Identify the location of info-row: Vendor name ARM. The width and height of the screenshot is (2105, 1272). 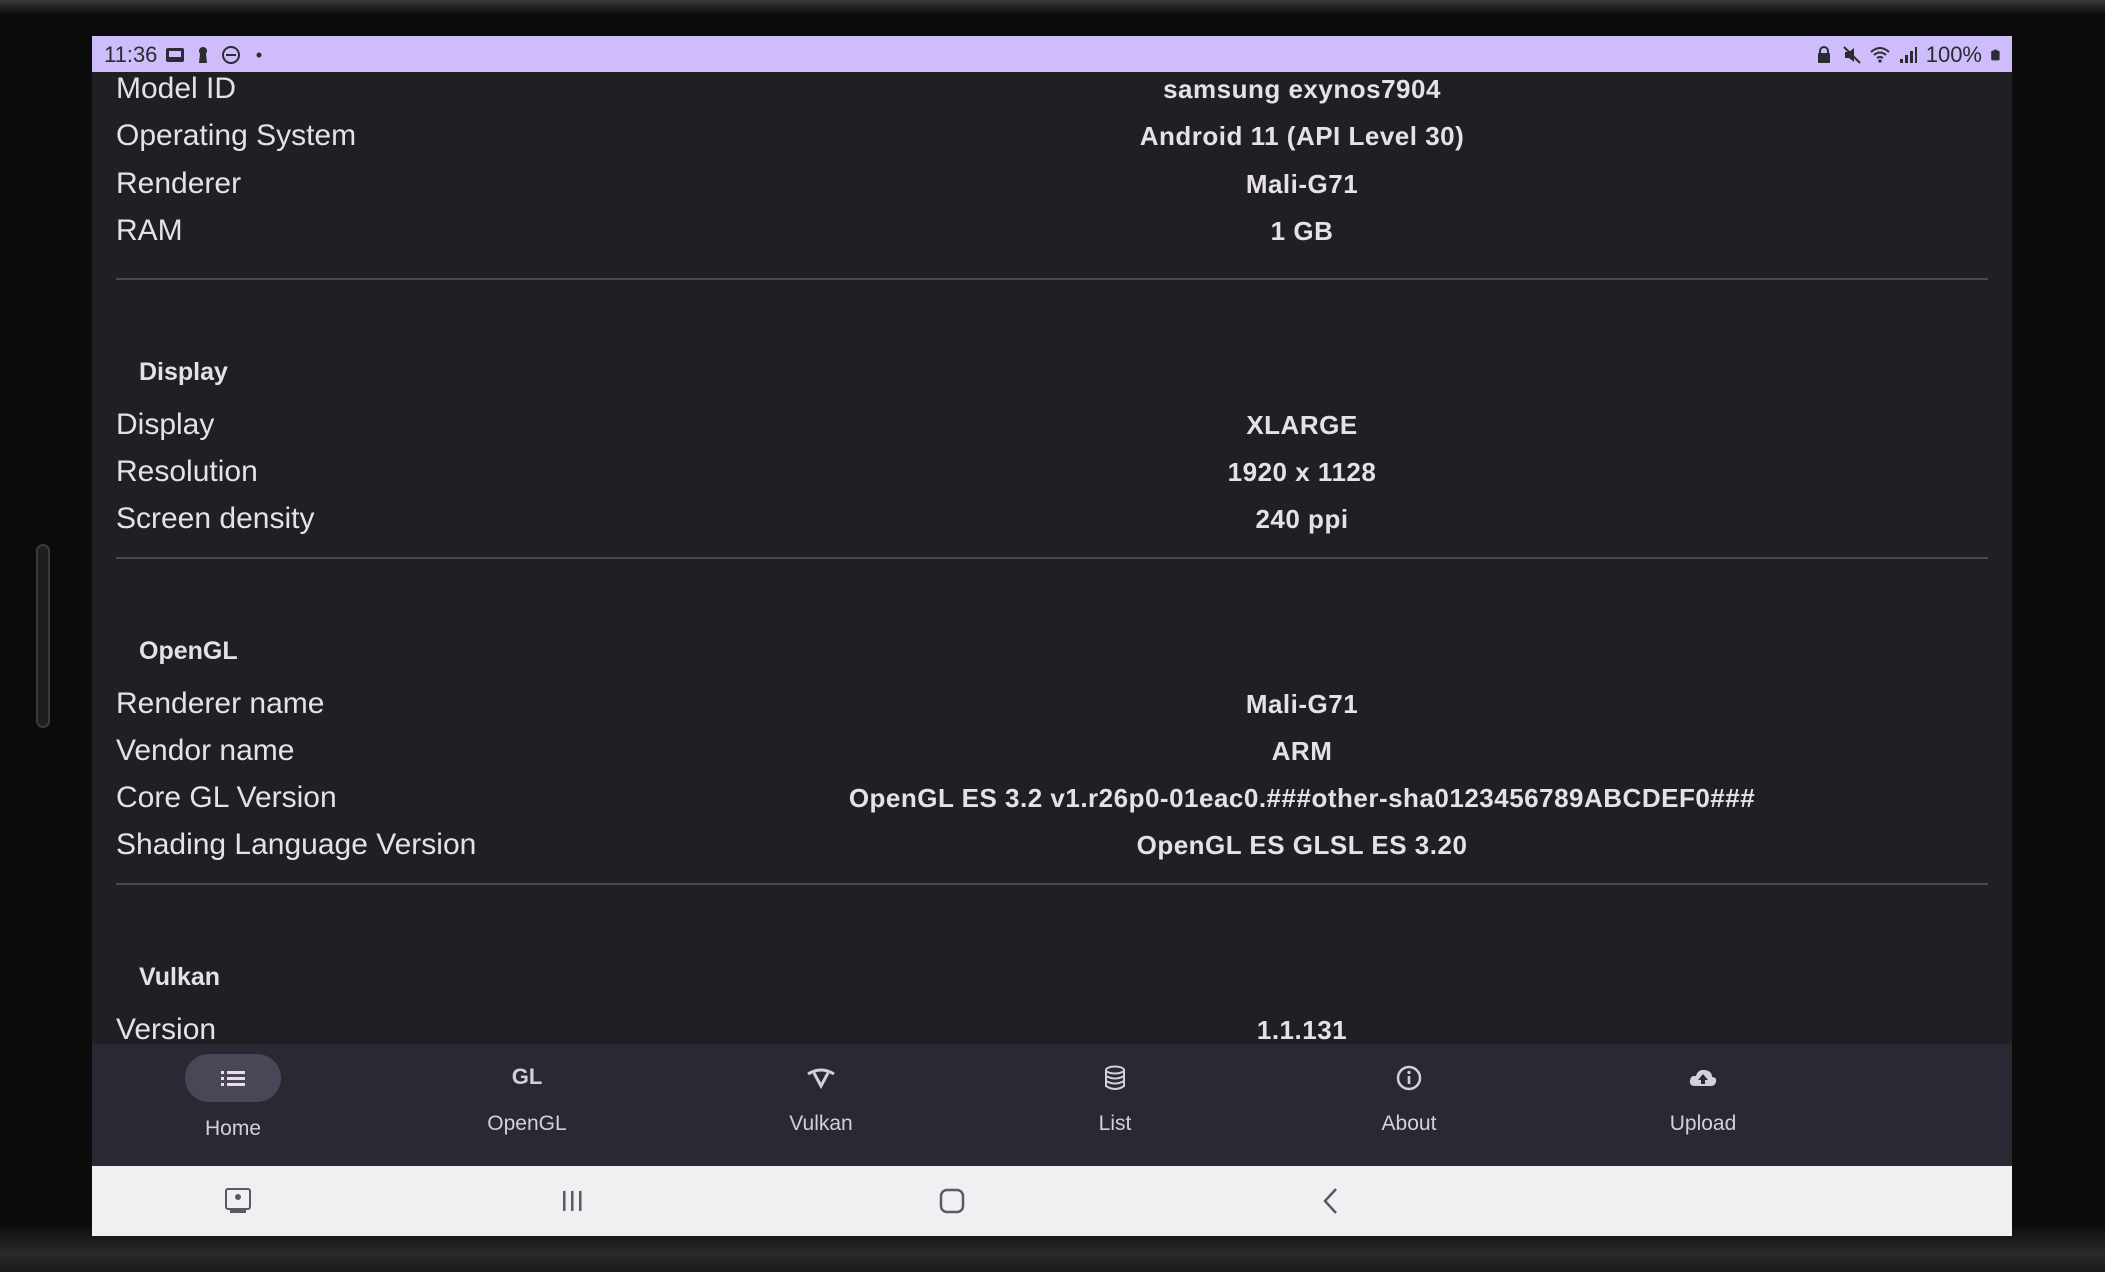
(1052, 757).